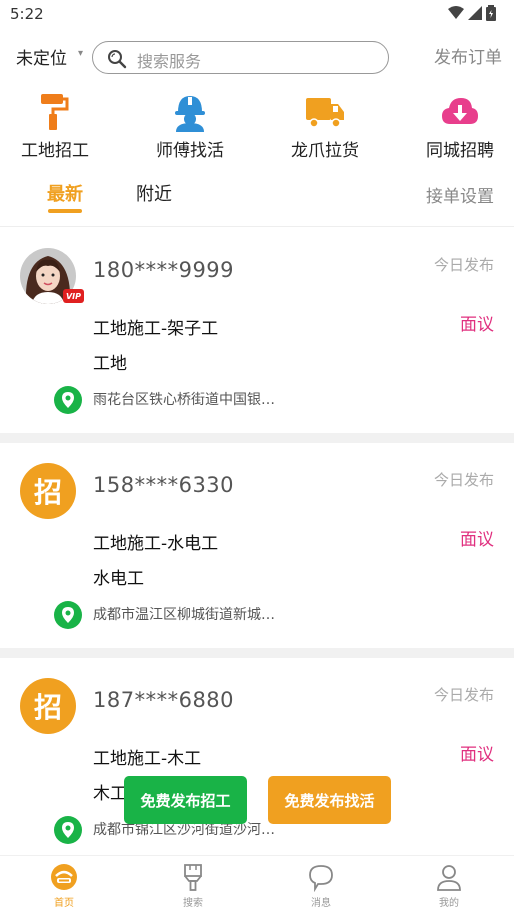 Image resolution: width=514 pixels, height=915 pixels. I want to click on location-selector: 未定位, so click(41, 56).